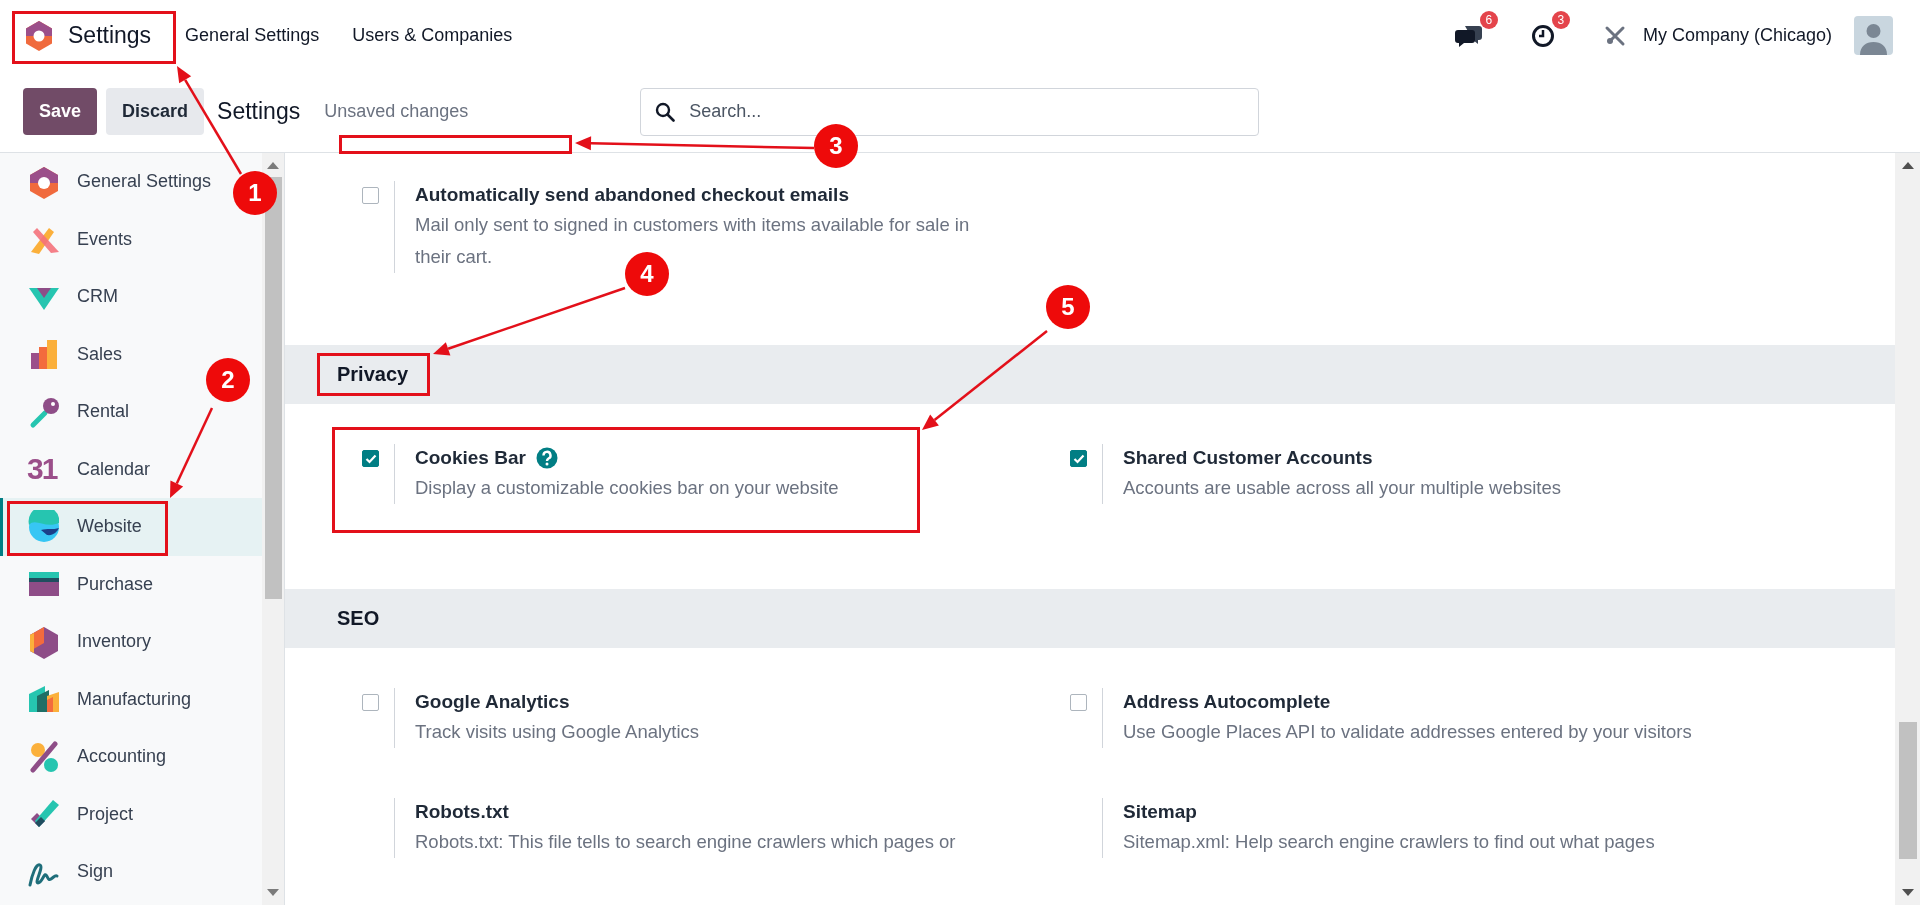 The image size is (1920, 905). Describe the element at coordinates (665, 111) in the screenshot. I see `search-icon` at that location.